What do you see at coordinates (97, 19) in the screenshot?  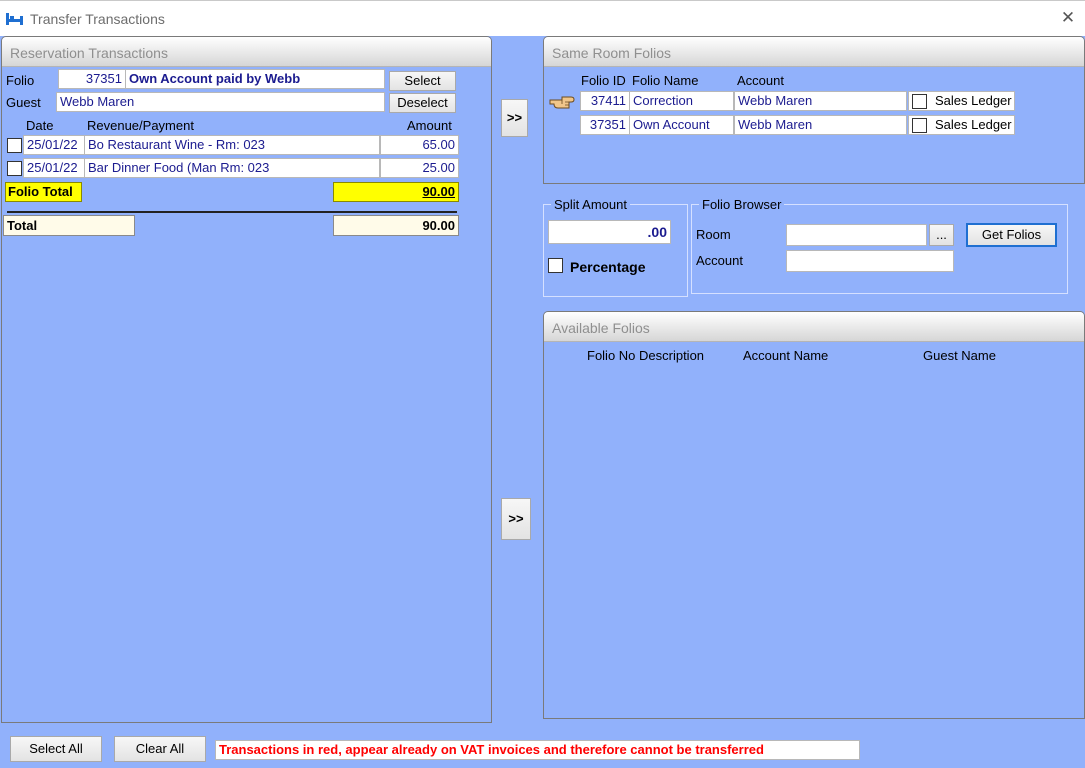 I see `window-title: Transfer Transactions` at bounding box center [97, 19].